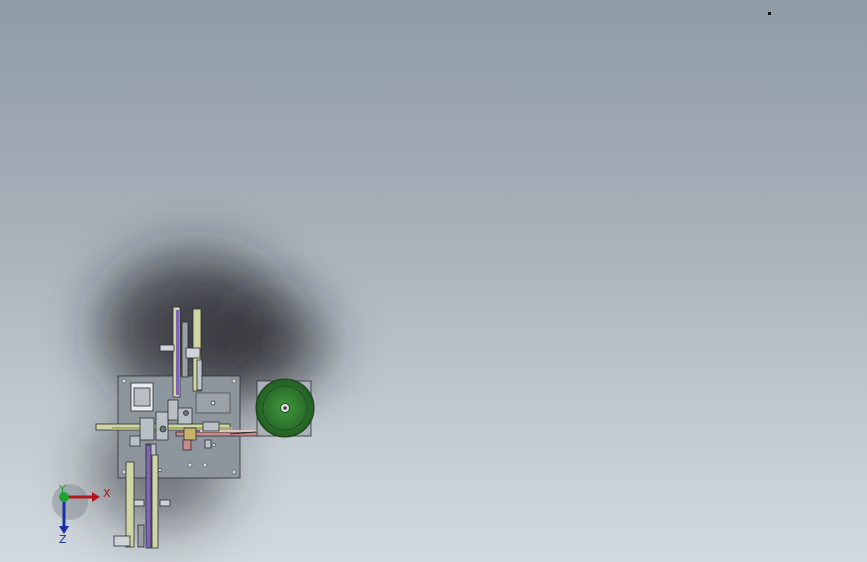  Describe the element at coordinates (177, 352) in the screenshot. I see `top-rail-purple` at that location.